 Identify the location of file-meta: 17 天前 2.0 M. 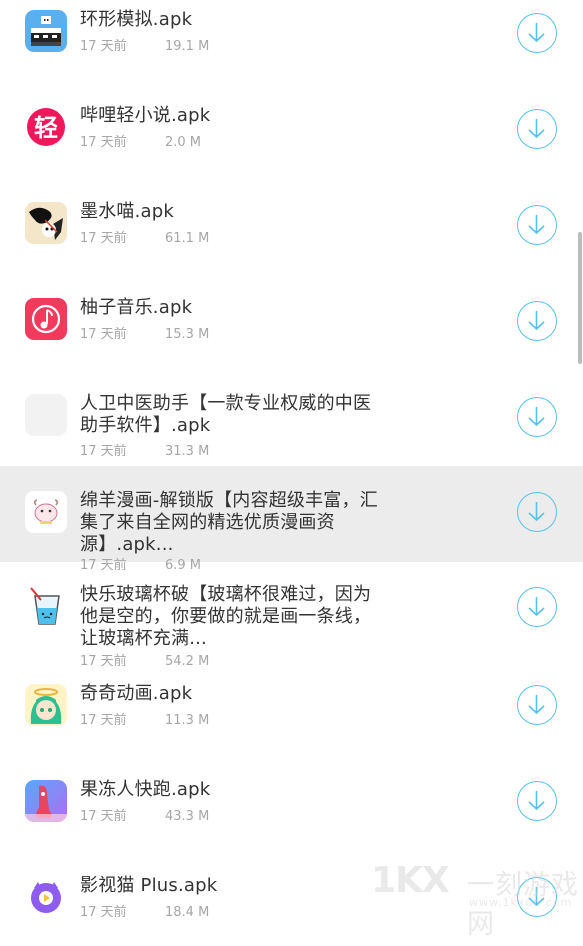
(140, 140).